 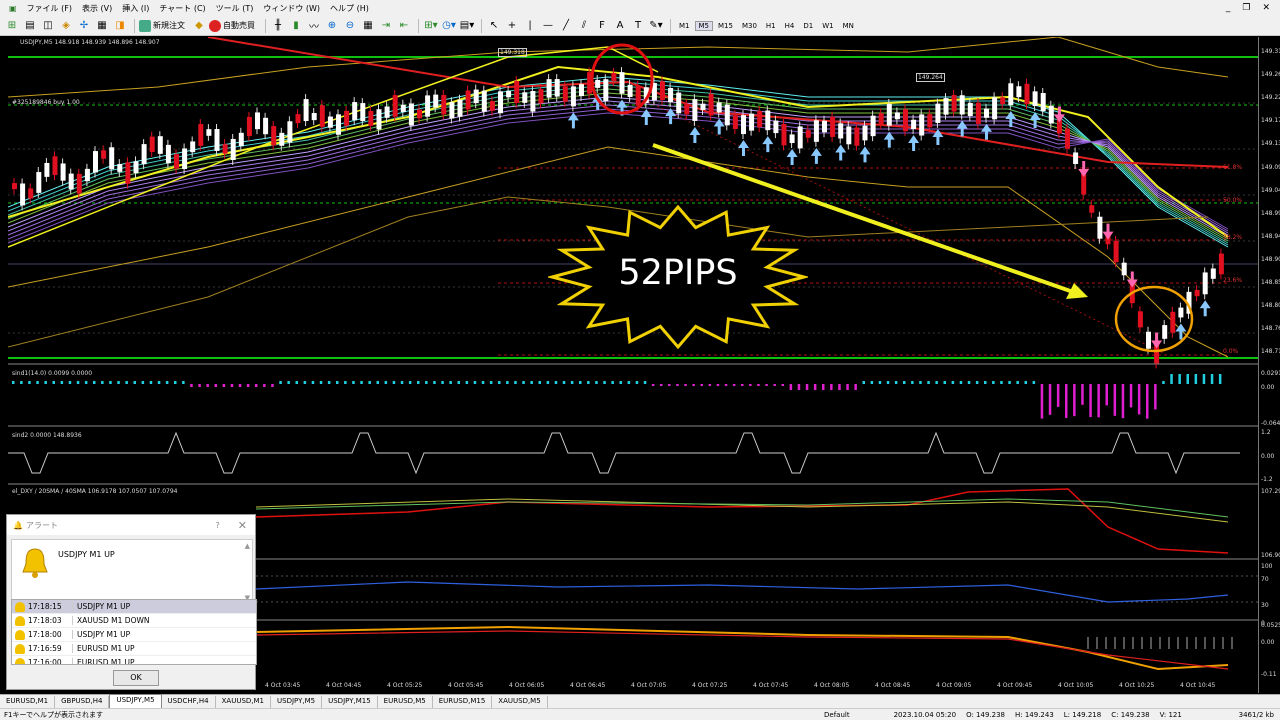 I want to click on candlestick-icon: ▮, so click(x=296, y=26).